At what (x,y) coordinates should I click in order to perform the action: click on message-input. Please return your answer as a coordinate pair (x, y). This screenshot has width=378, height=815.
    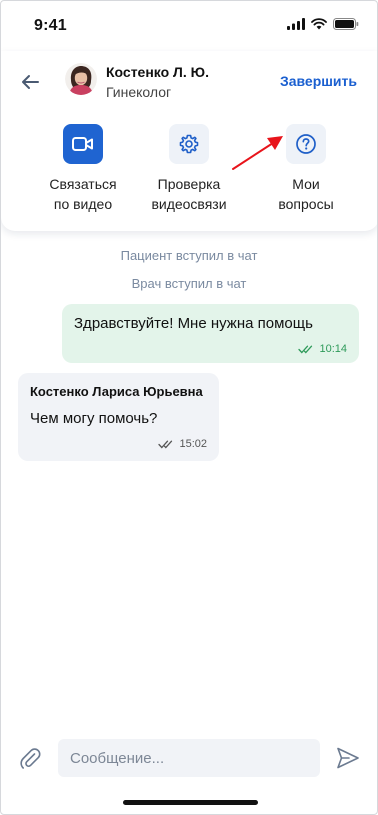
    Looking at the image, I should click on (189, 758).